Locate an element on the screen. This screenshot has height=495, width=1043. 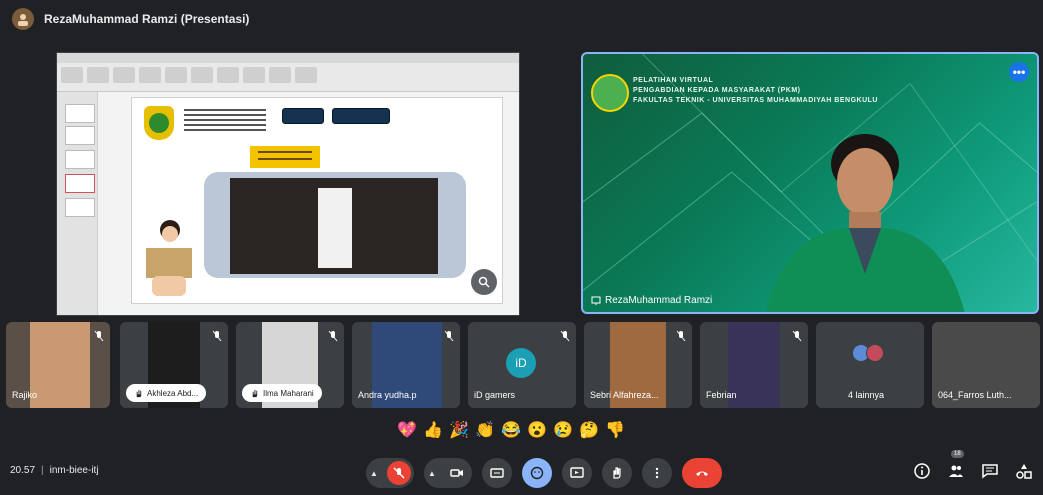
present-button is located at coordinates (577, 473).